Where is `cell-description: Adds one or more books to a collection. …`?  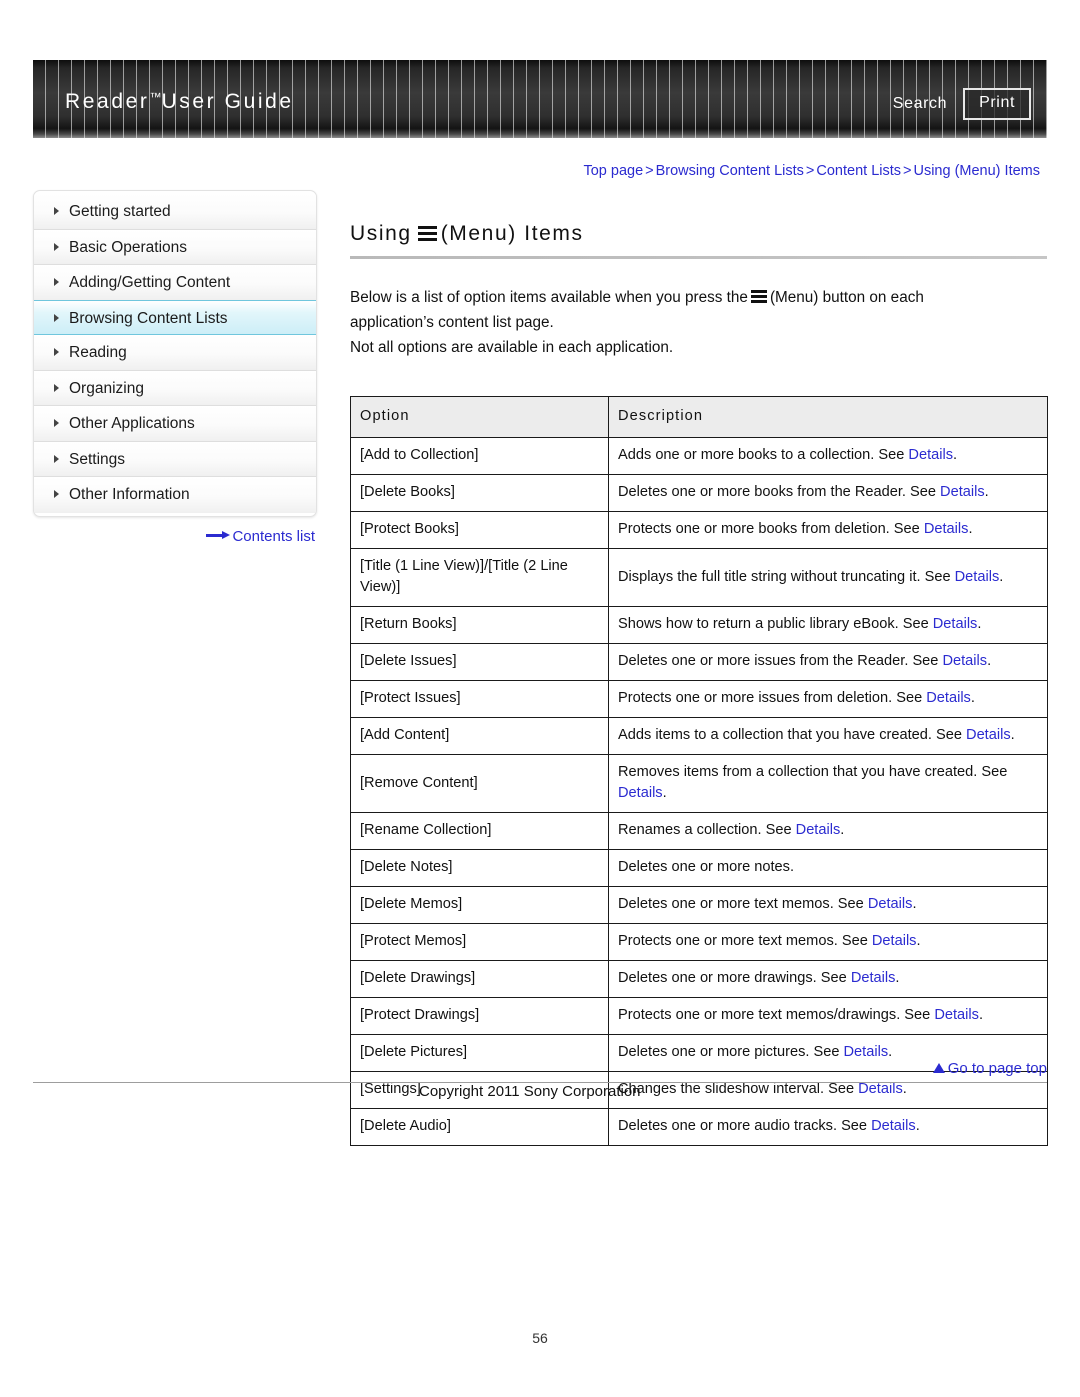
cell-description: Adds one or more books to a collection. … is located at coordinates (828, 456).